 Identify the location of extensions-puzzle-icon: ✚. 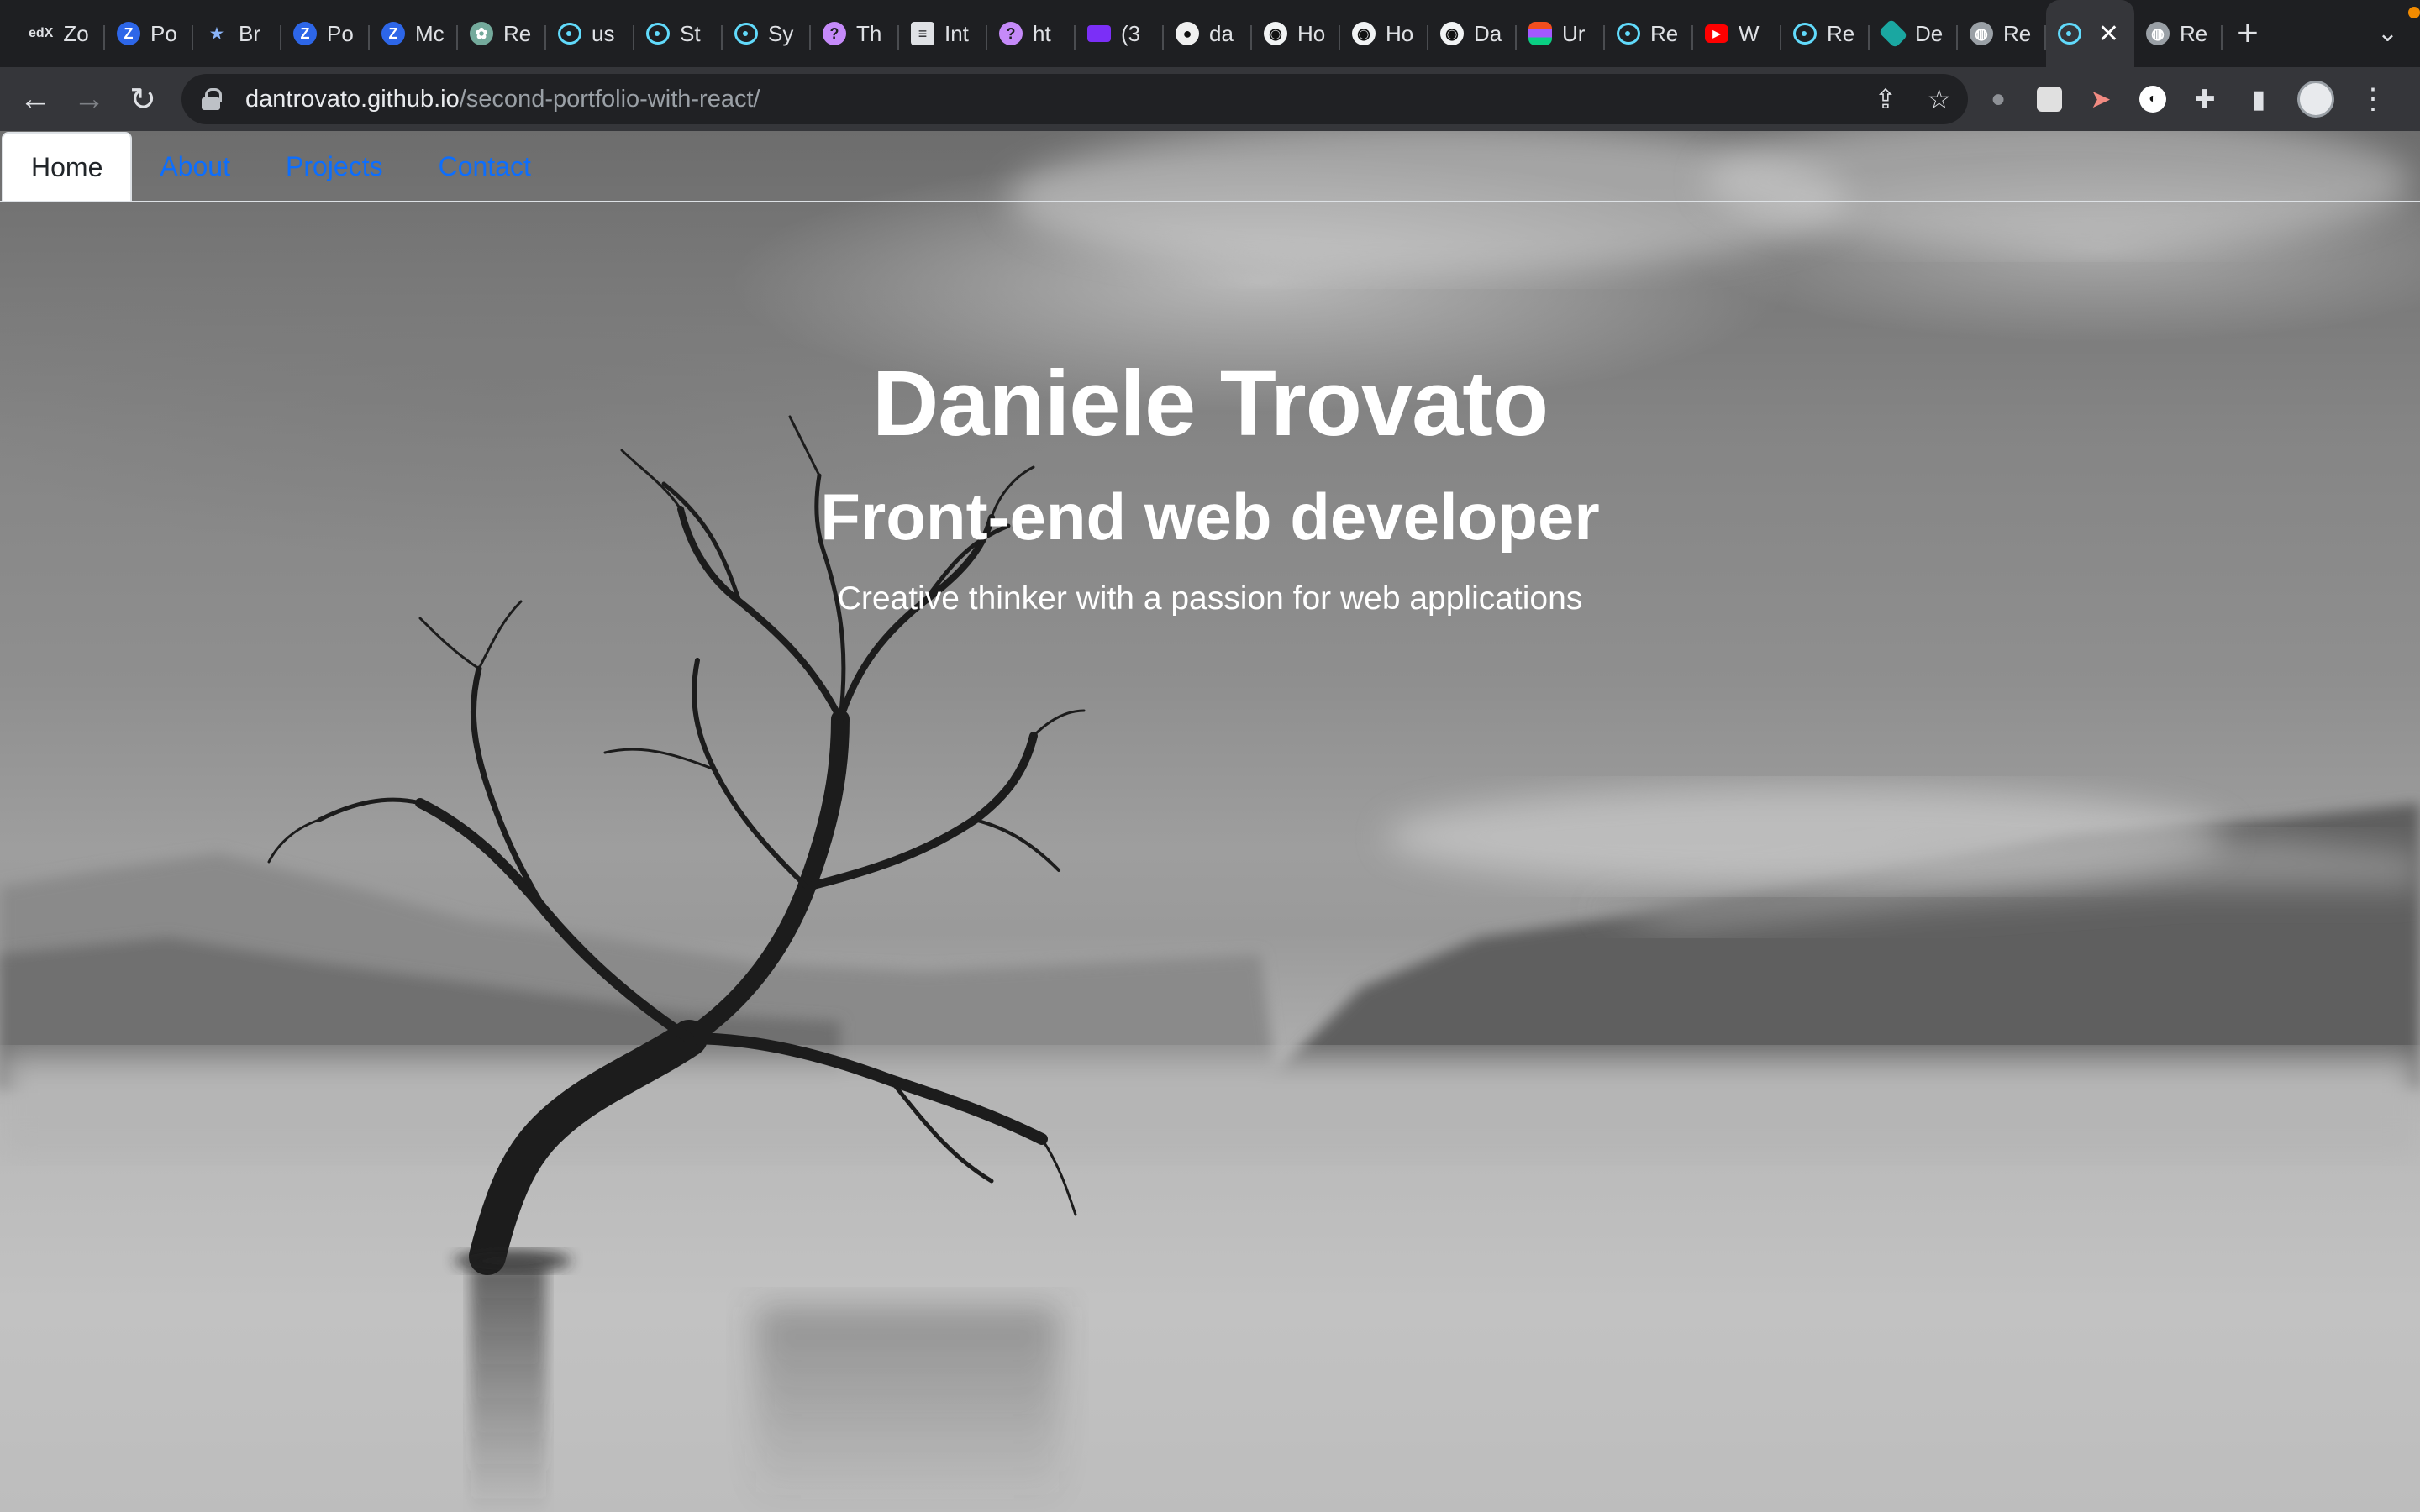
(2205, 99).